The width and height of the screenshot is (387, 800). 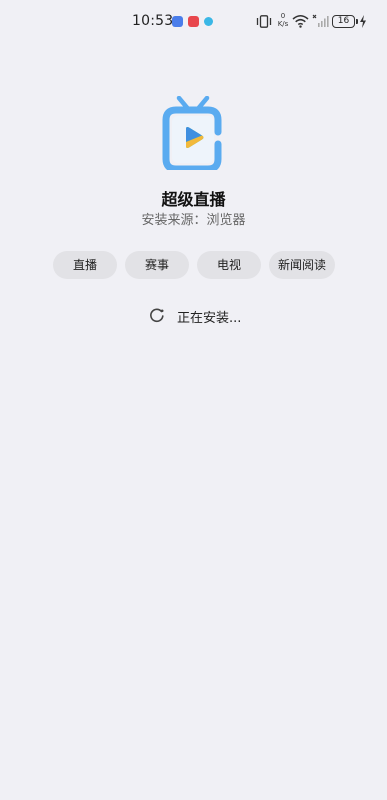 What do you see at coordinates (153, 21) in the screenshot?
I see `status-time: 10:53` at bounding box center [153, 21].